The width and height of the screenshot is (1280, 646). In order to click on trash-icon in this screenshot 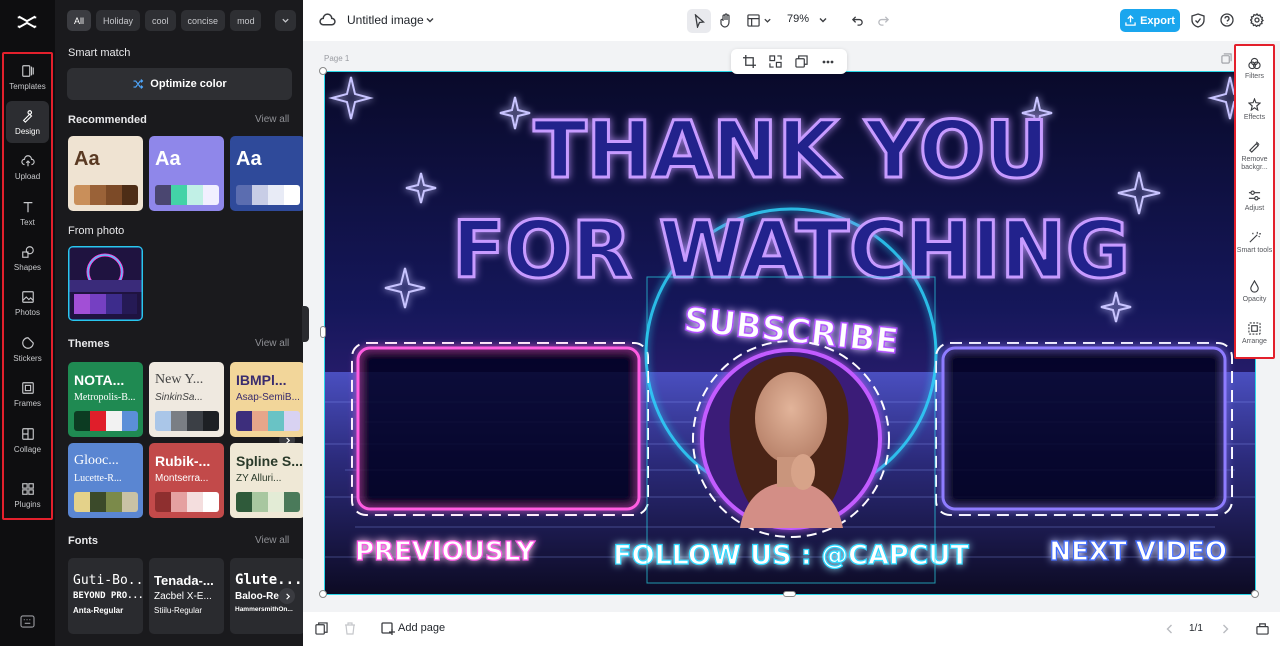, I will do `click(350, 628)`.